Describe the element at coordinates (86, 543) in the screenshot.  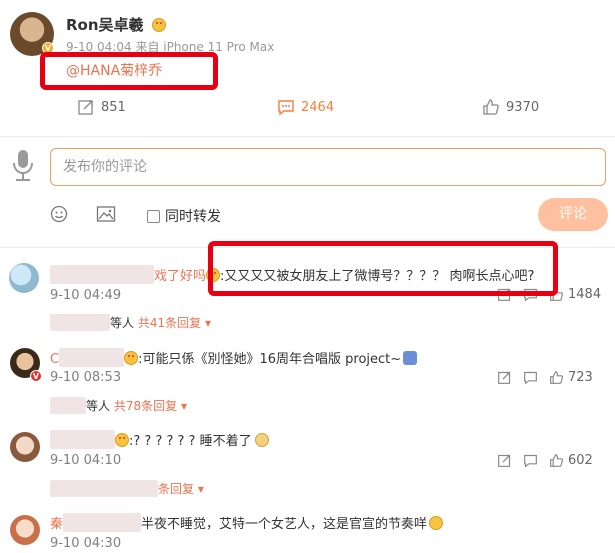
I see `comment-time: 9-10 04:30` at that location.